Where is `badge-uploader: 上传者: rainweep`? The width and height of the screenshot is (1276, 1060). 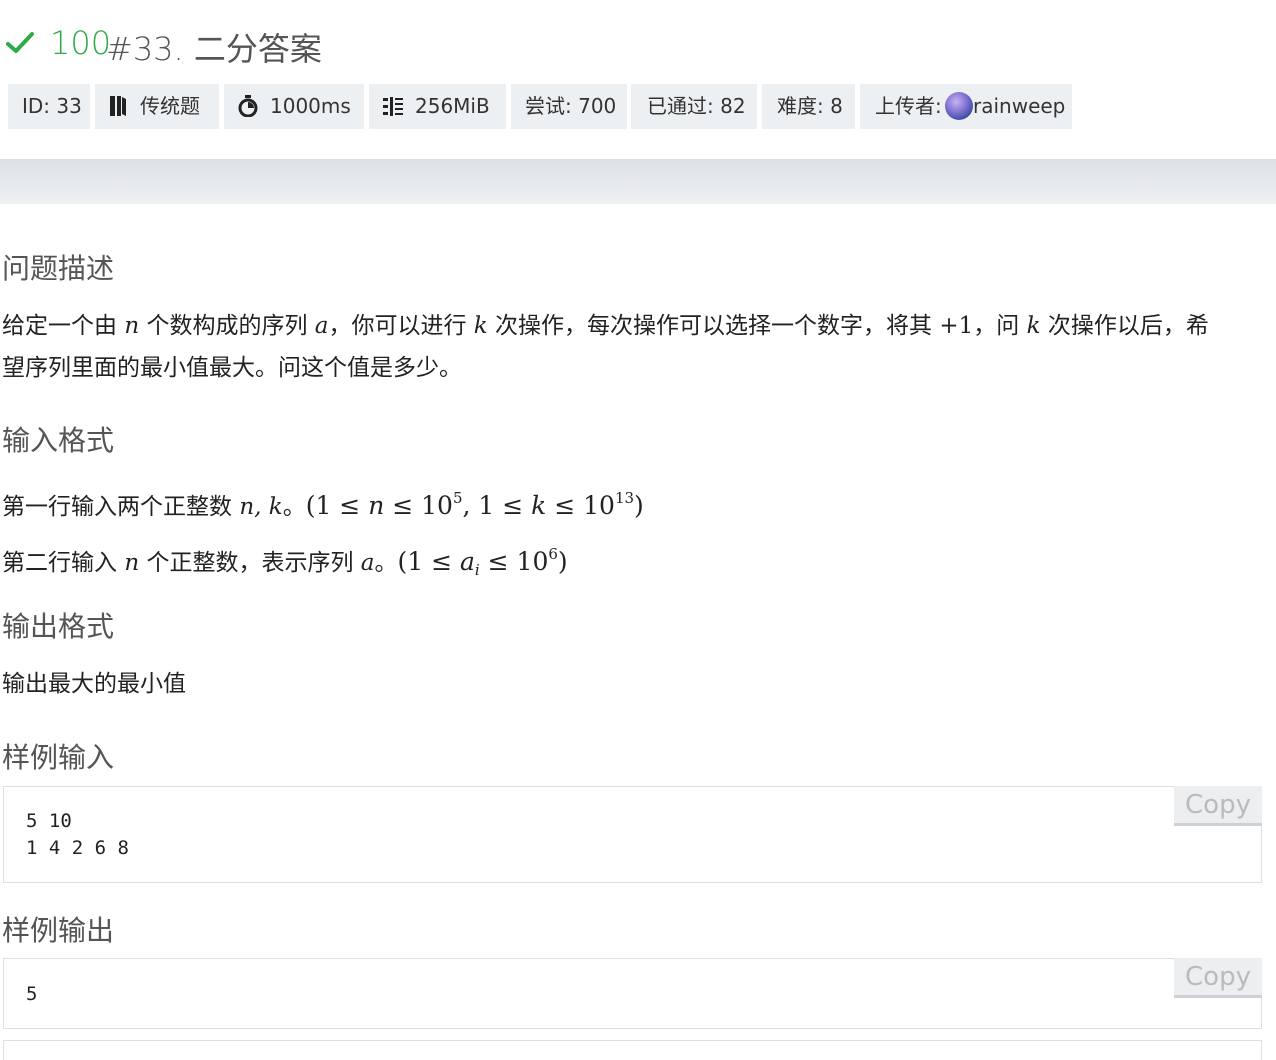
badge-uploader: 上传者: rainweep is located at coordinates (966, 106).